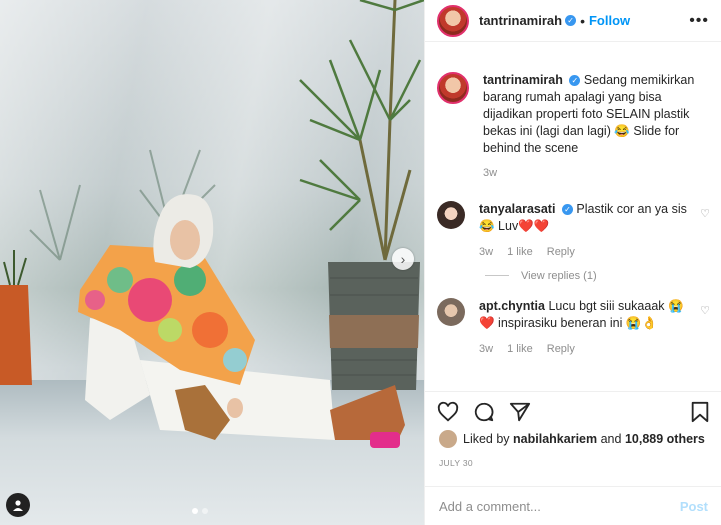 Image resolution: width=721 pixels, height=525 pixels. I want to click on more-options-icon: •••, so click(699, 21).